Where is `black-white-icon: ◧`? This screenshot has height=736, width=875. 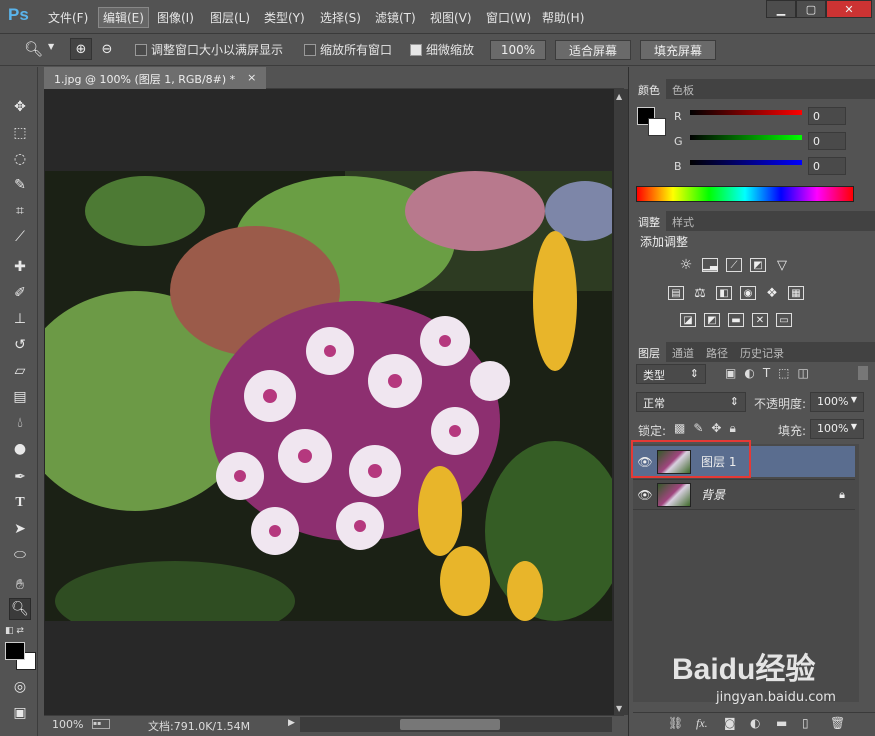 black-white-icon: ◧ is located at coordinates (724, 293).